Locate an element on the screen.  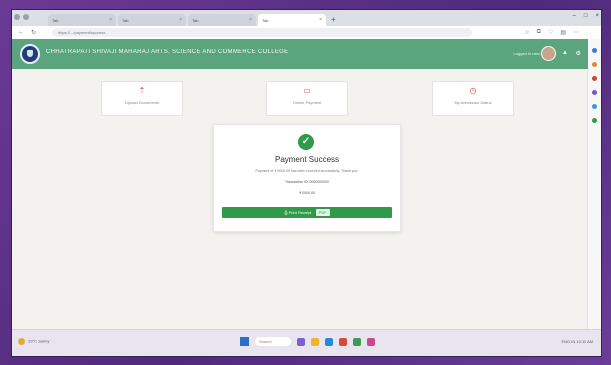
maximize-icon: □ is located at coordinates (586, 16).